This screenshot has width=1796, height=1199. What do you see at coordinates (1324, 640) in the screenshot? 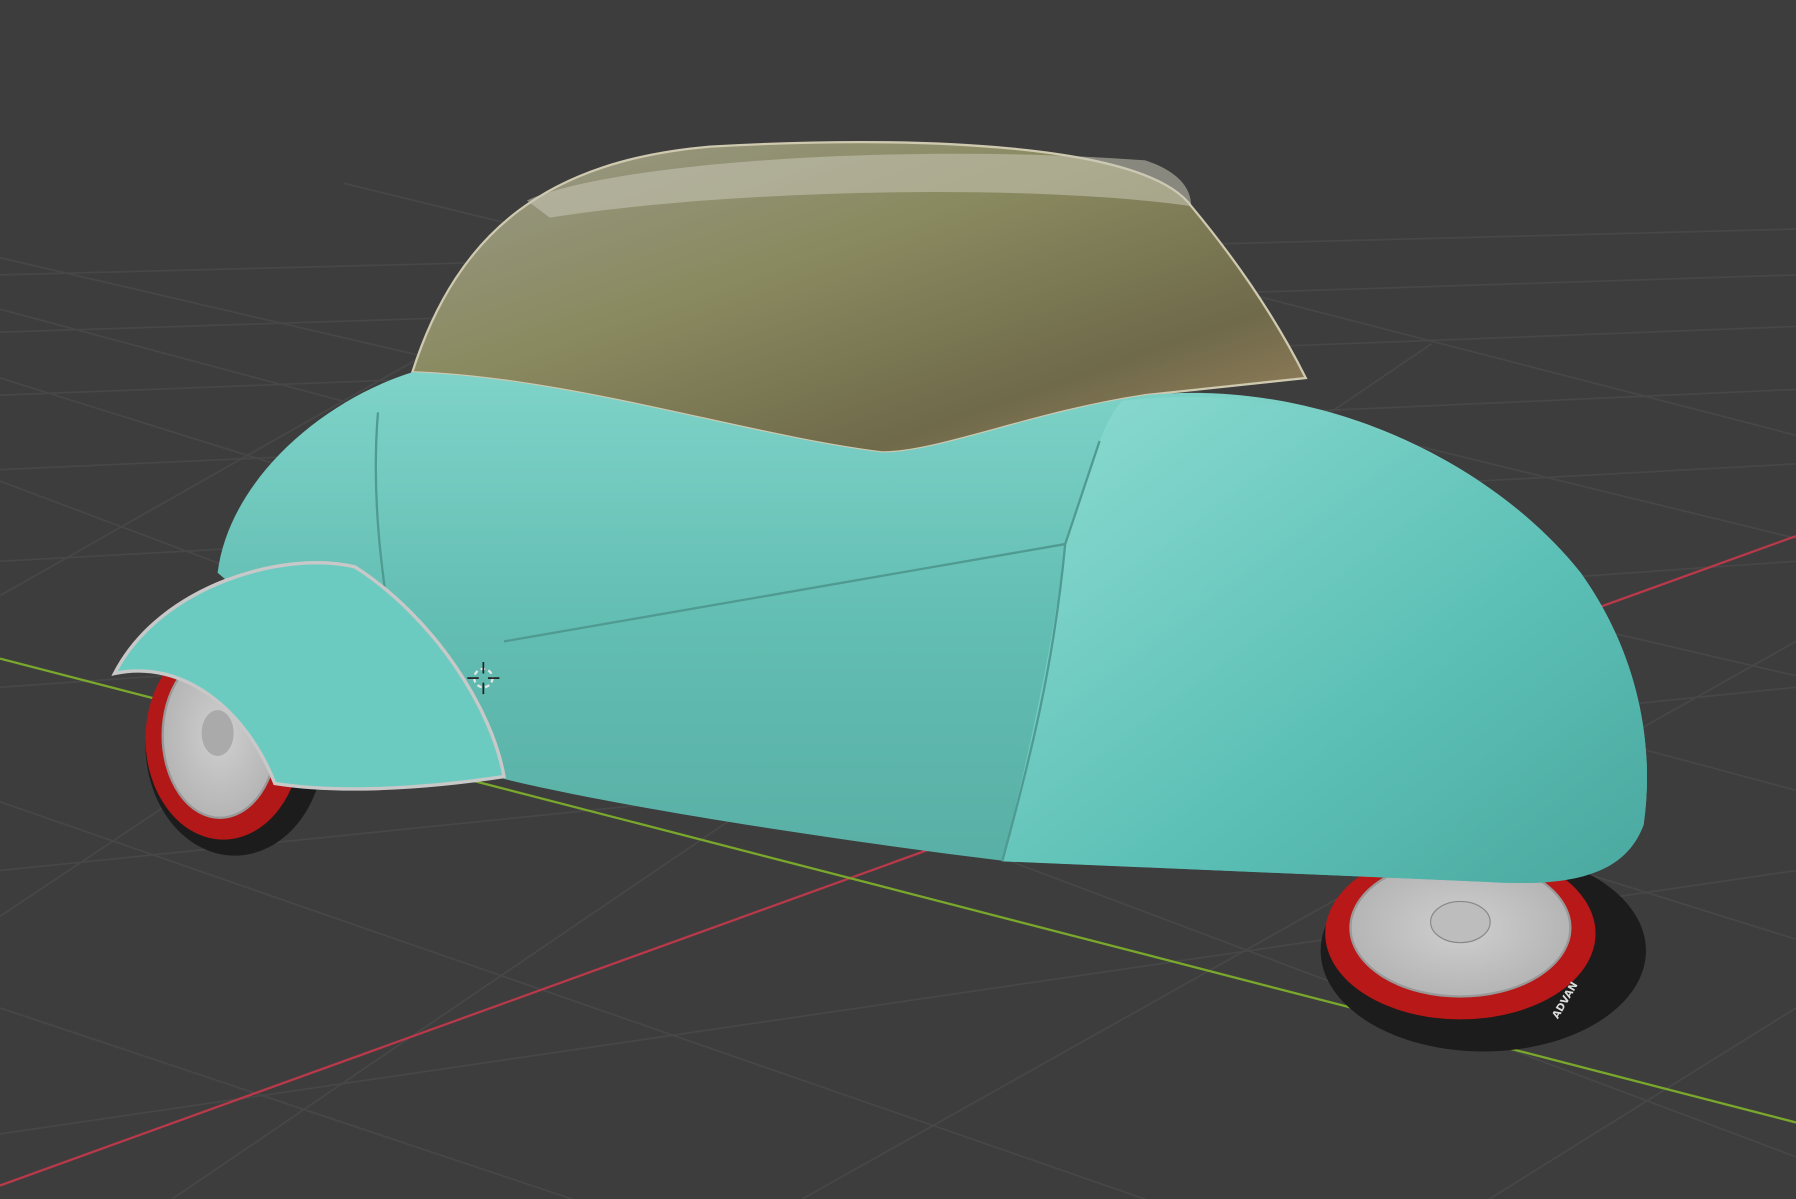
I see `car-nose` at bounding box center [1324, 640].